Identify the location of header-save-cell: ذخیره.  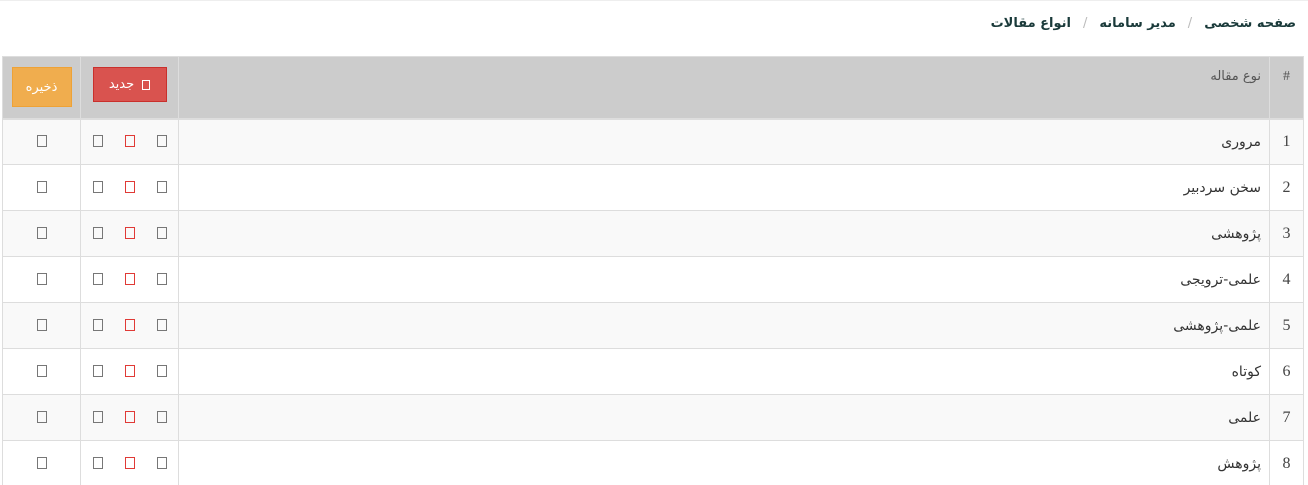
(41, 88).